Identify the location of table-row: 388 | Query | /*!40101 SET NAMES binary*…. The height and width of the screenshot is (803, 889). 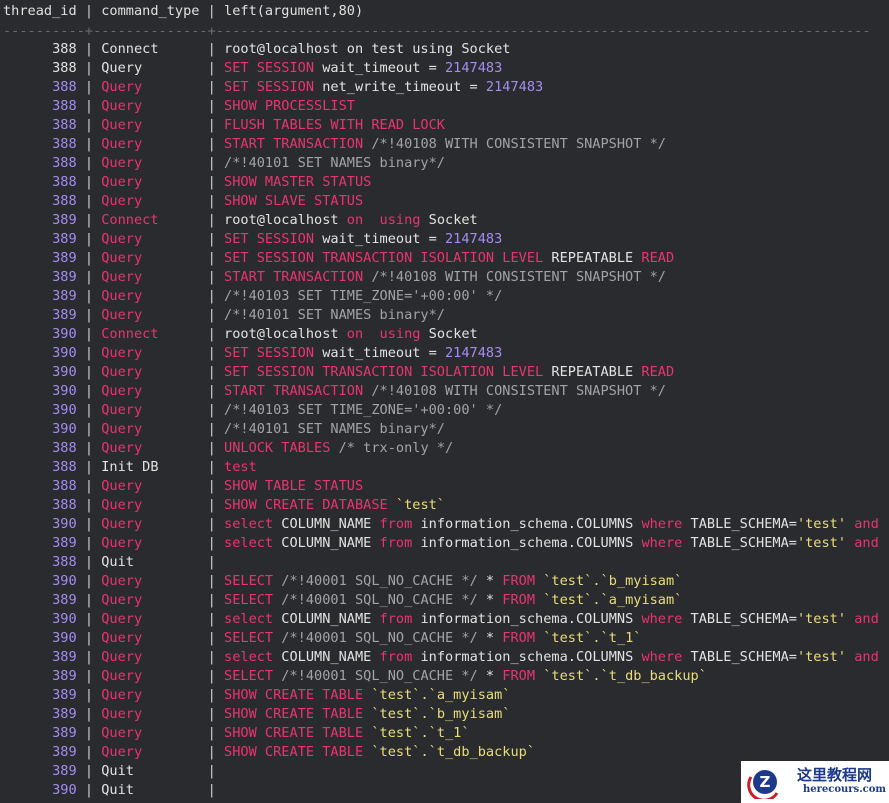
(224, 163).